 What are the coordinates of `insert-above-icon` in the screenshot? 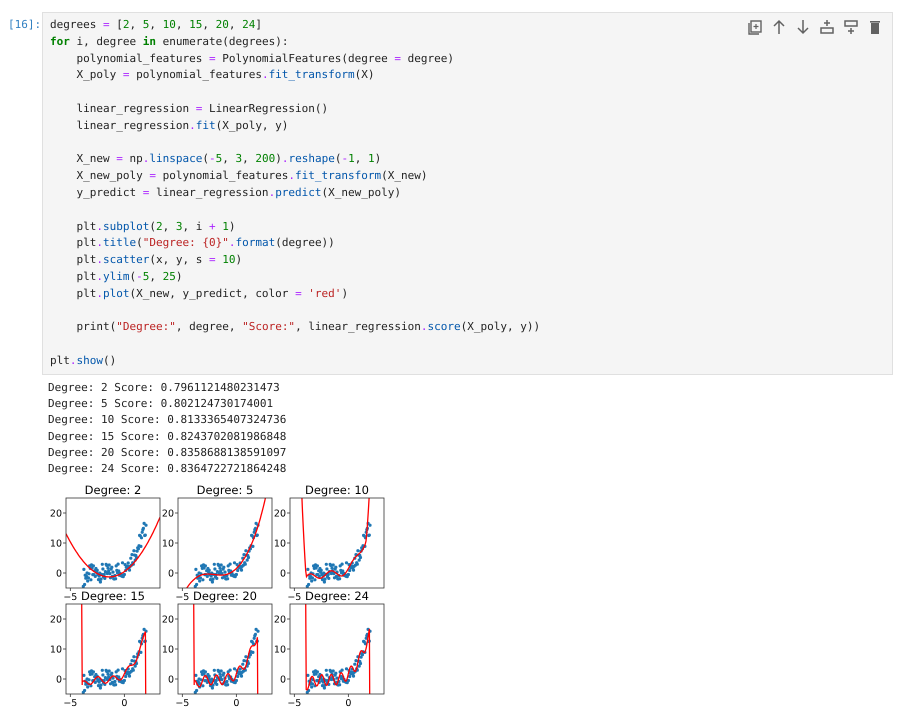 It's located at (827, 27).